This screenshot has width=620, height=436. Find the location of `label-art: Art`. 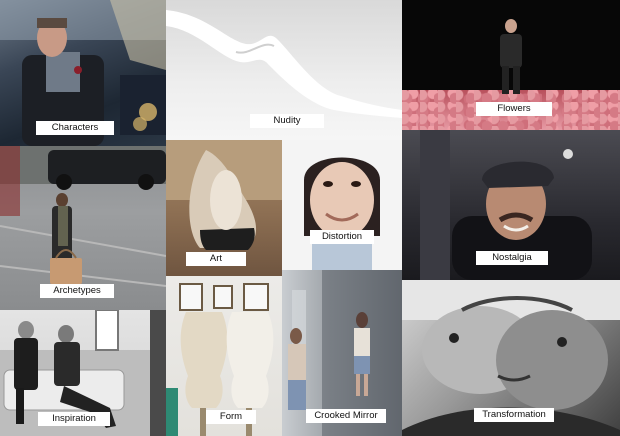

label-art: Art is located at coordinates (216, 259).